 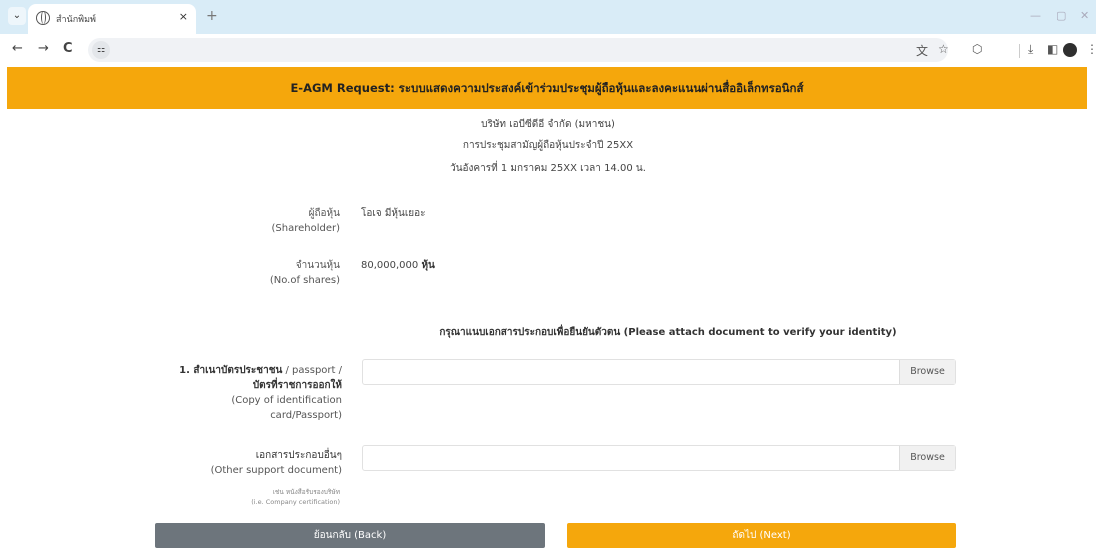 What do you see at coordinates (1019, 51) in the screenshot?
I see `toolbar-divider` at bounding box center [1019, 51].